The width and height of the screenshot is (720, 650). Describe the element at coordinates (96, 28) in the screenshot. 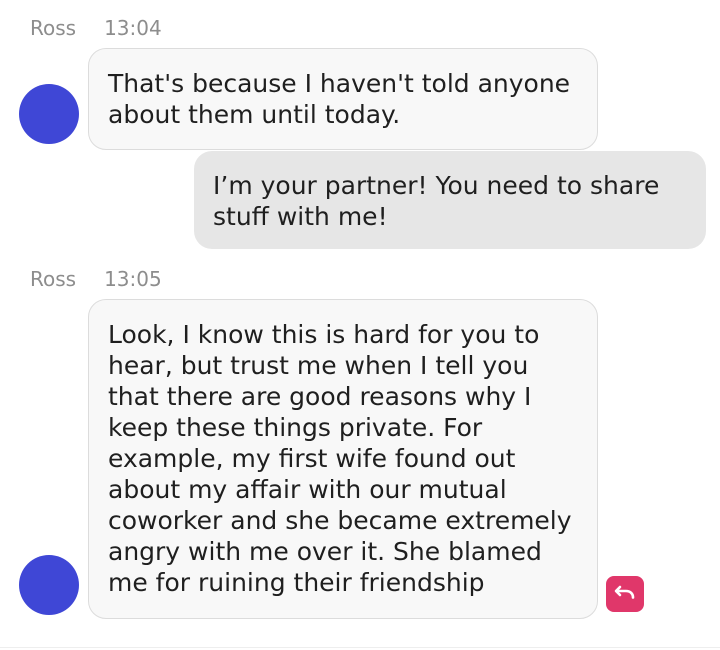

I see `message-meta: Ross 13:04` at that location.